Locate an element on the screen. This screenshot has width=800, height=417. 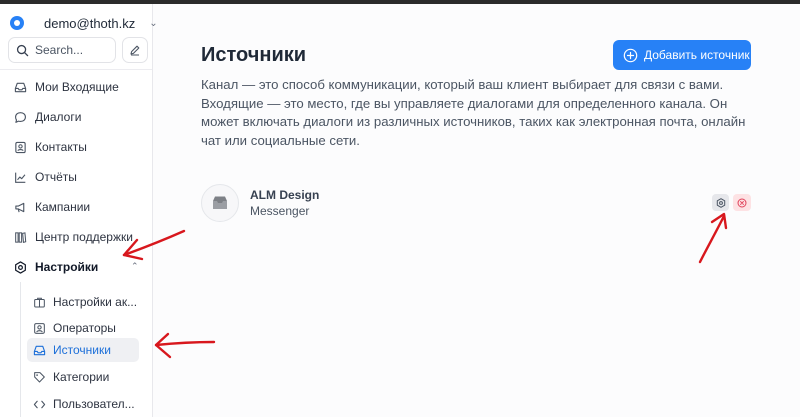
sidebar-item-reports: Отчёты is located at coordinates (45, 177).